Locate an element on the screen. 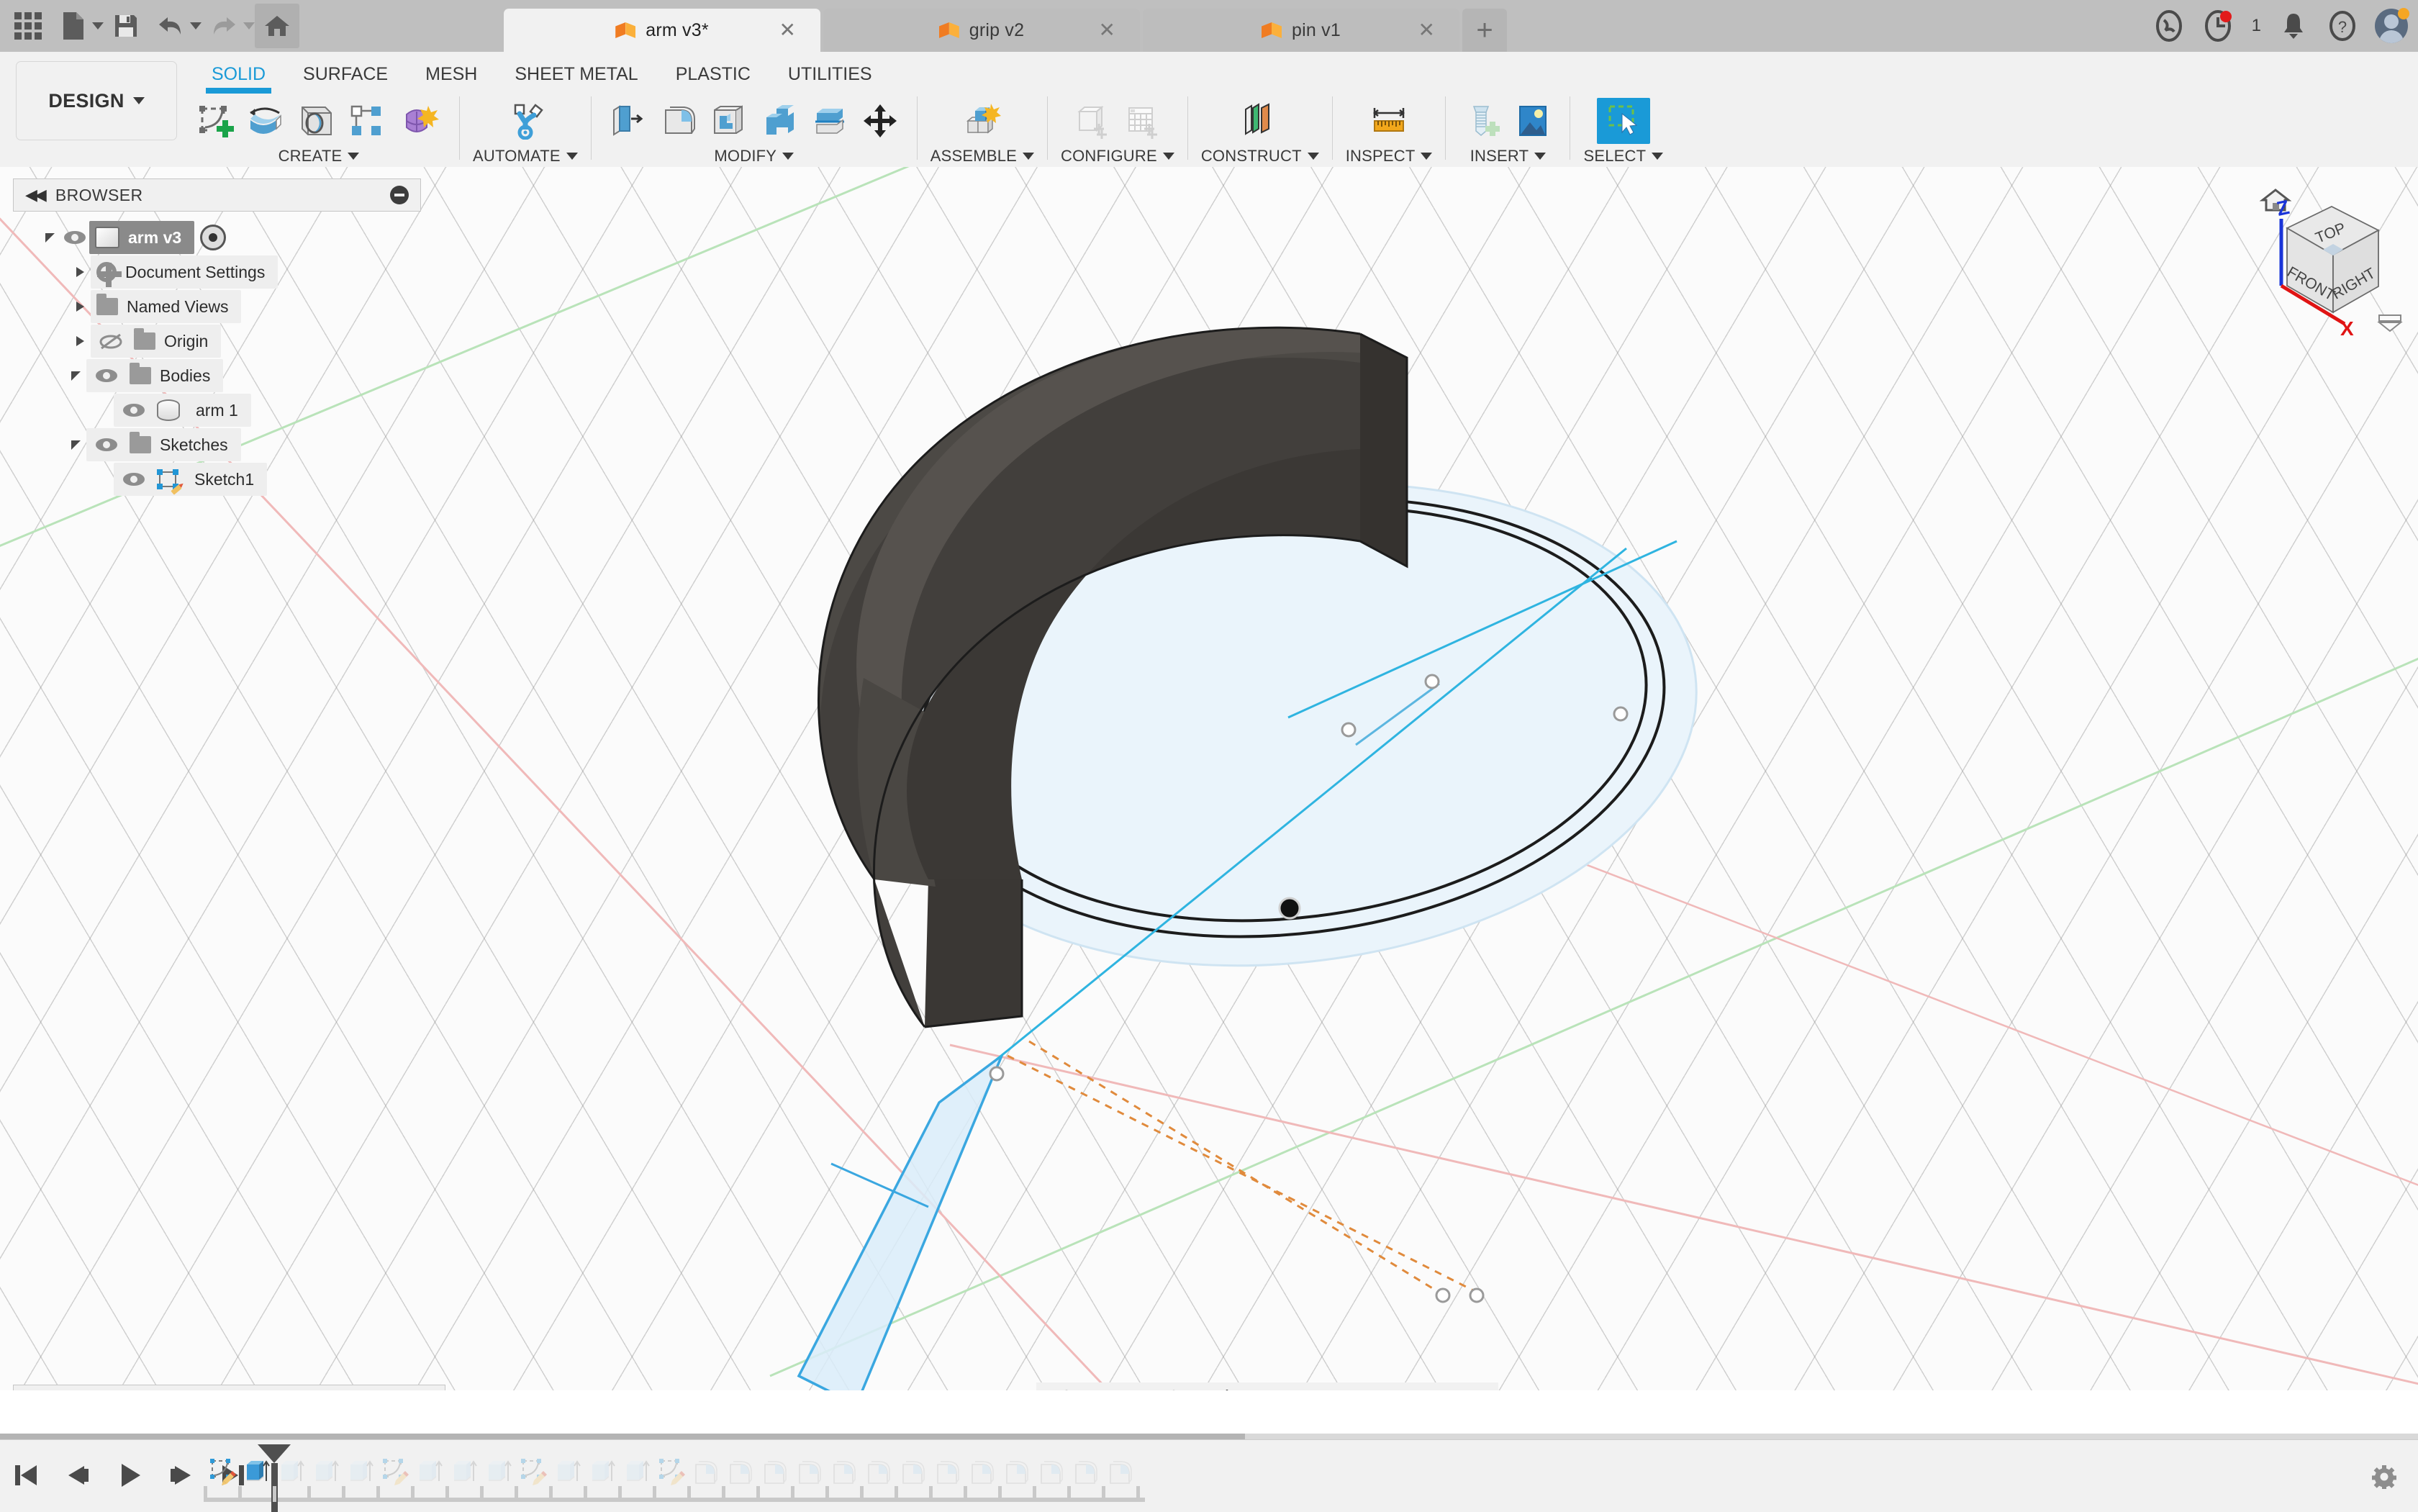  tab-sheet-metal: SHEET METAL is located at coordinates (576, 74).